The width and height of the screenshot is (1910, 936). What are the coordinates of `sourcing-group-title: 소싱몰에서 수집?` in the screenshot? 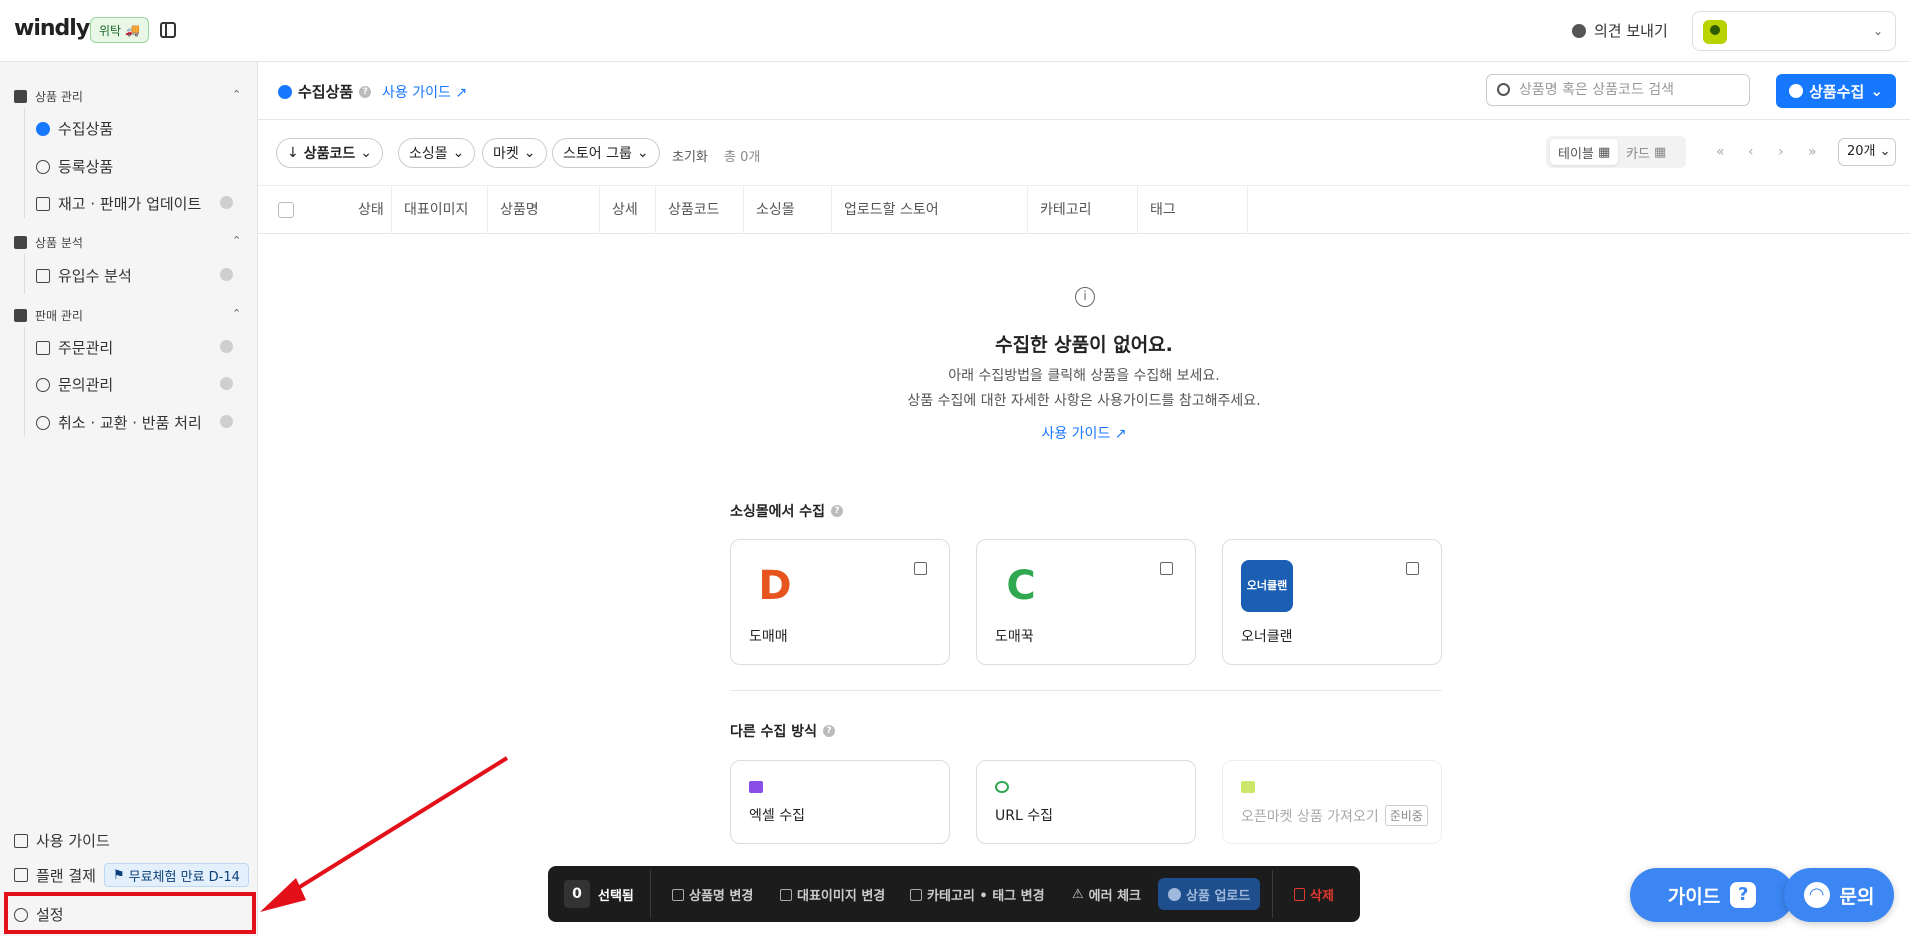 It's located at (787, 511).